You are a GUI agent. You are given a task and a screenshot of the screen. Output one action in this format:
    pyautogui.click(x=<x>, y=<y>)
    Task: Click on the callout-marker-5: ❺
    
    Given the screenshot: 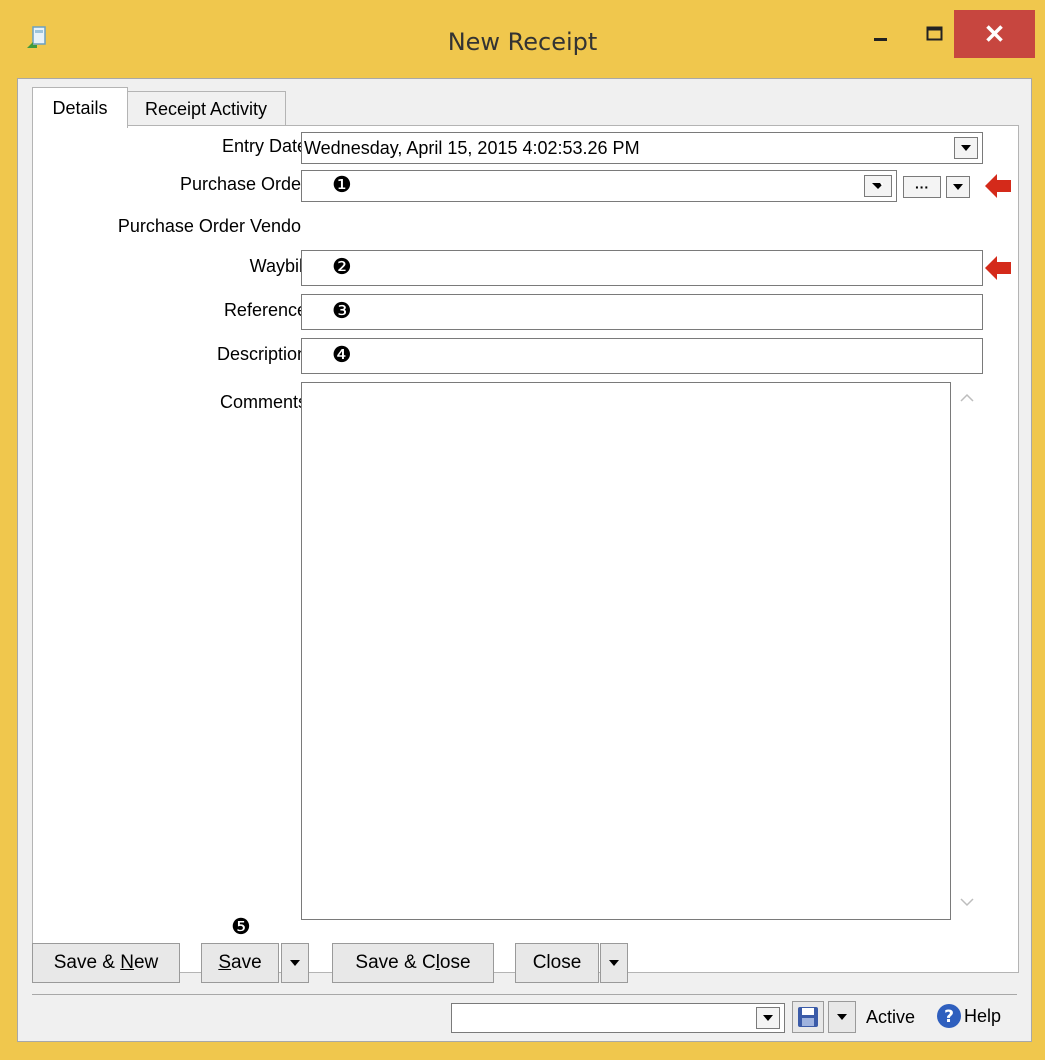 What is the action you would take?
    pyautogui.click(x=241, y=927)
    